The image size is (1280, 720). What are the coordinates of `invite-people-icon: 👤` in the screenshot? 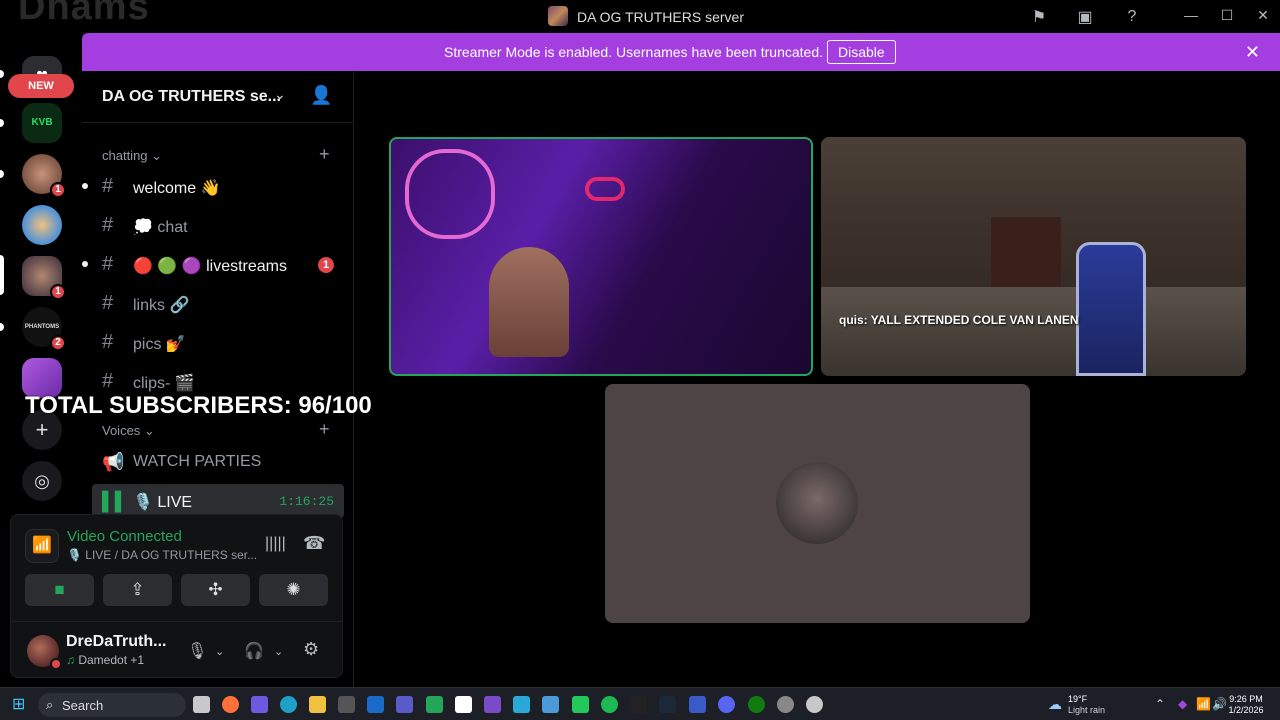 It's located at (321, 95).